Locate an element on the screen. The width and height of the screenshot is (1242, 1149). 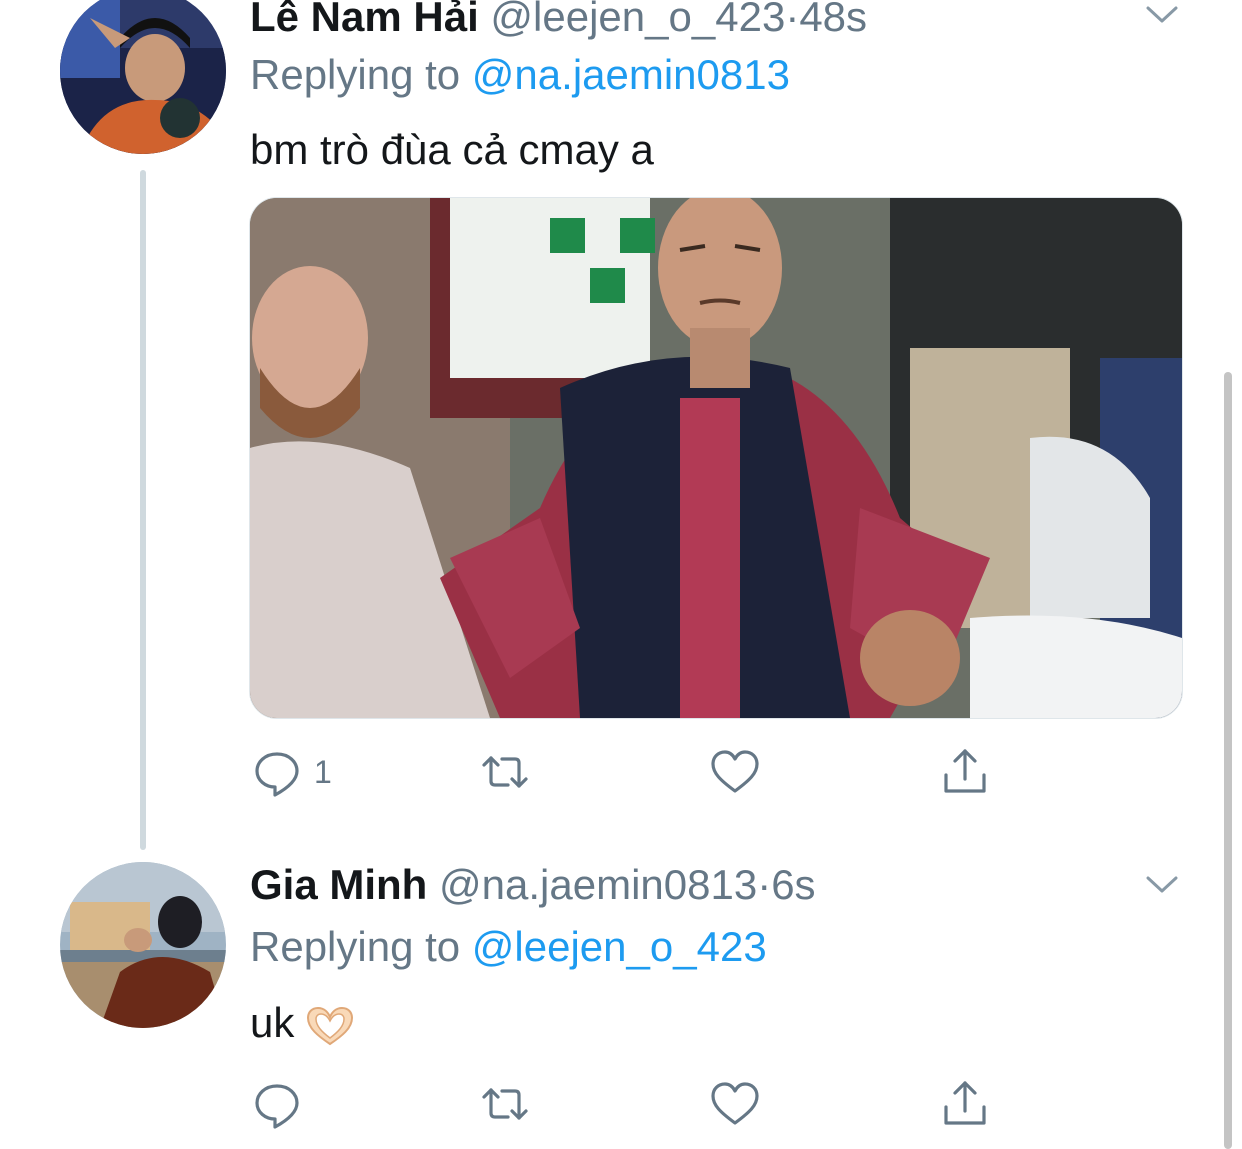
display-name: Lê Nam Hải is located at coordinates (364, 20).